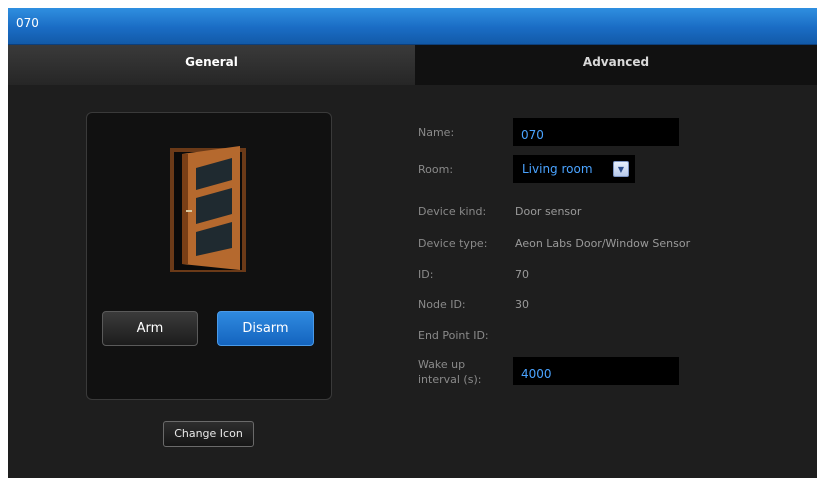 The image size is (817, 478). I want to click on room-select: Living room ▼, so click(574, 169).